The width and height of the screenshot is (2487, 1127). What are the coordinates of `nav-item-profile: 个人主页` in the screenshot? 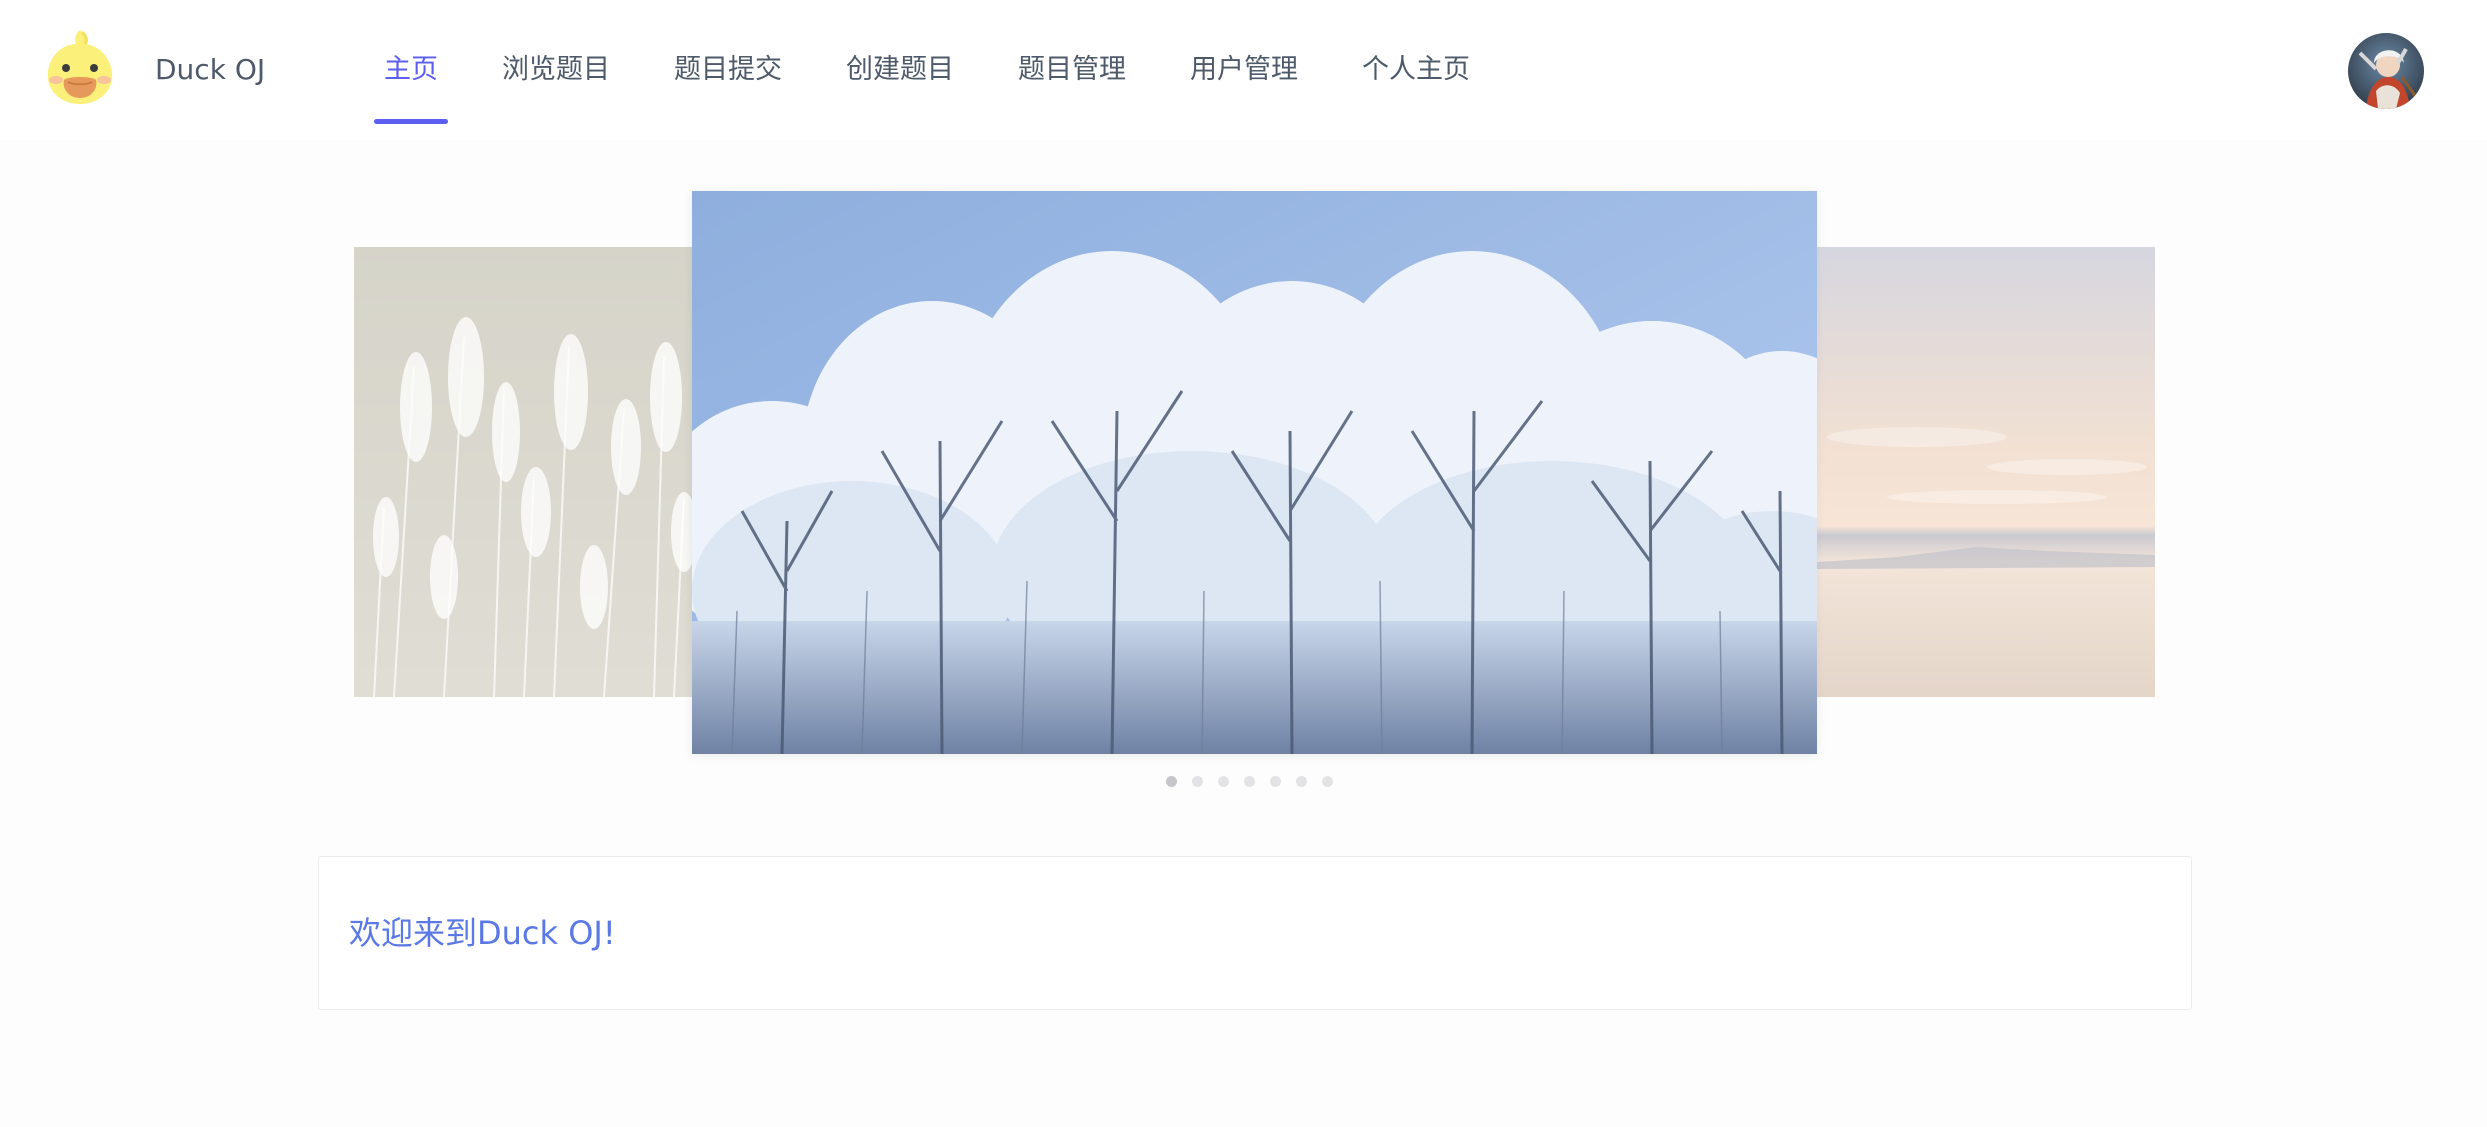 It's located at (1416, 70).